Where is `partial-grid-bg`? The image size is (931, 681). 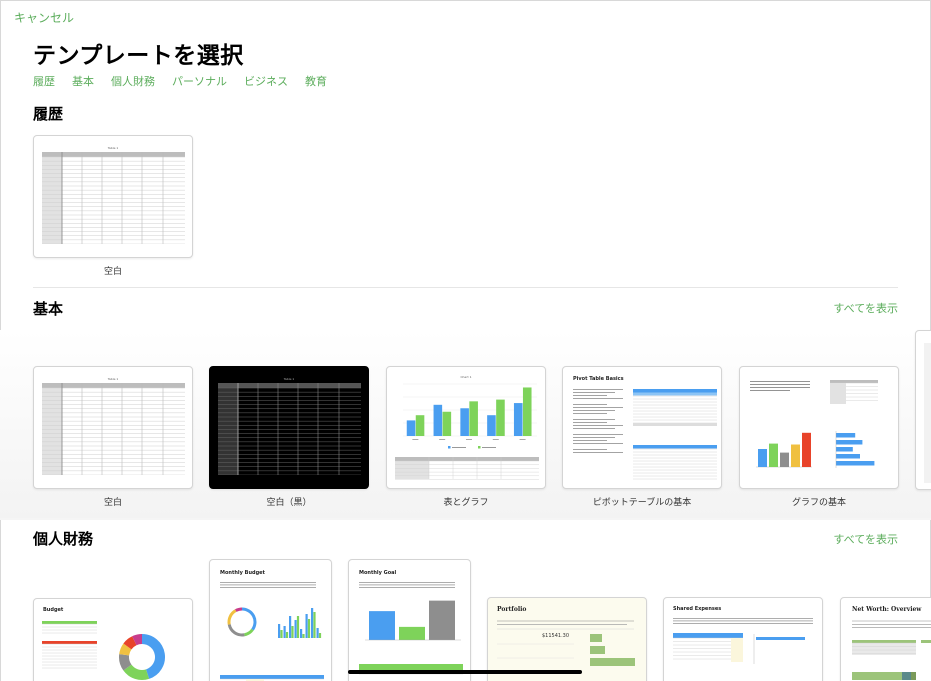 partial-grid-bg is located at coordinates (927, 413).